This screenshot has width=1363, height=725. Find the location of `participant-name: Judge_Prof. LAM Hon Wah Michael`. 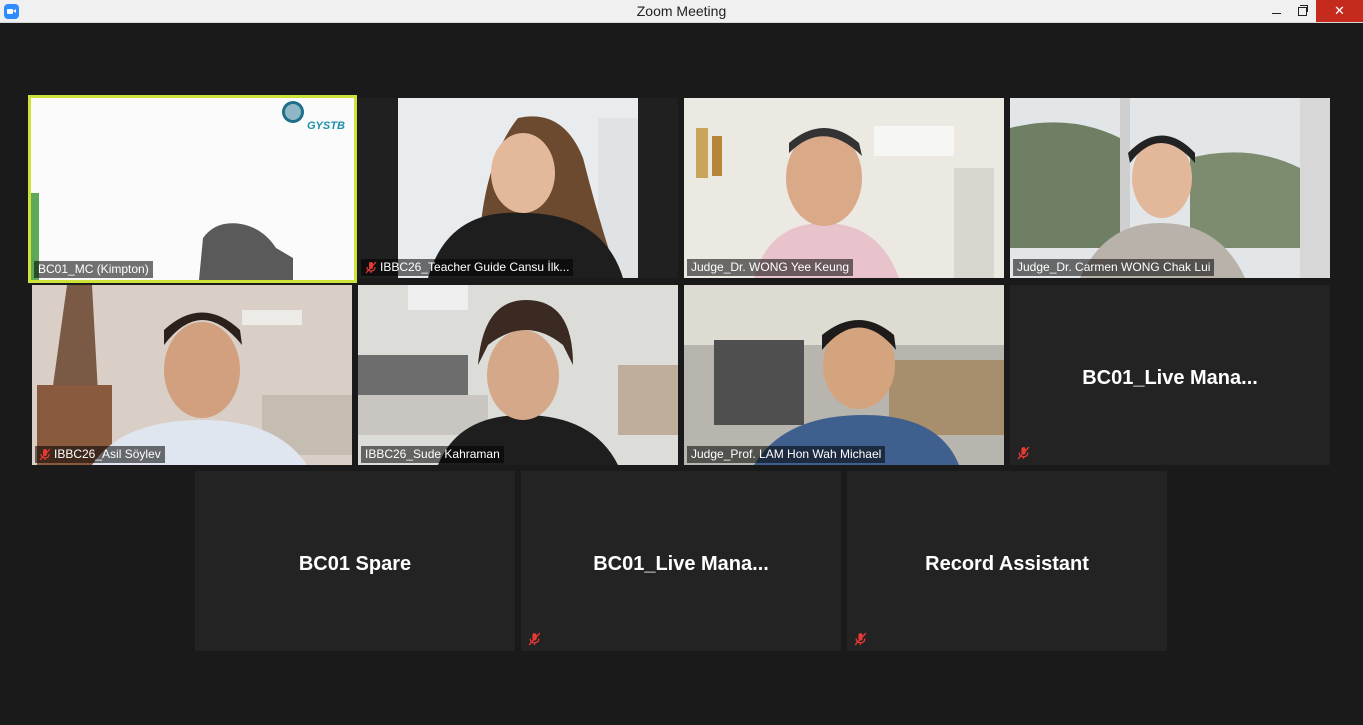

participant-name: Judge_Prof. LAM Hon Wah Michael is located at coordinates (786, 454).